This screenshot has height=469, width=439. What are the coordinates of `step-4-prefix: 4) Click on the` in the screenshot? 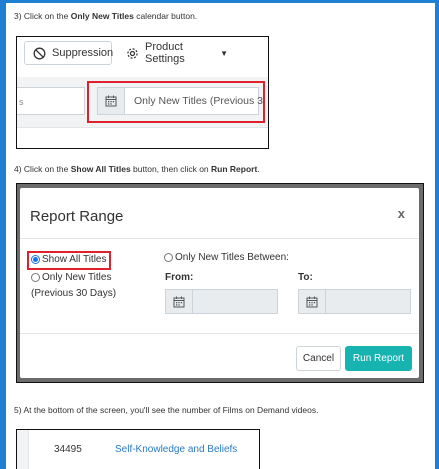 It's located at (42, 169).